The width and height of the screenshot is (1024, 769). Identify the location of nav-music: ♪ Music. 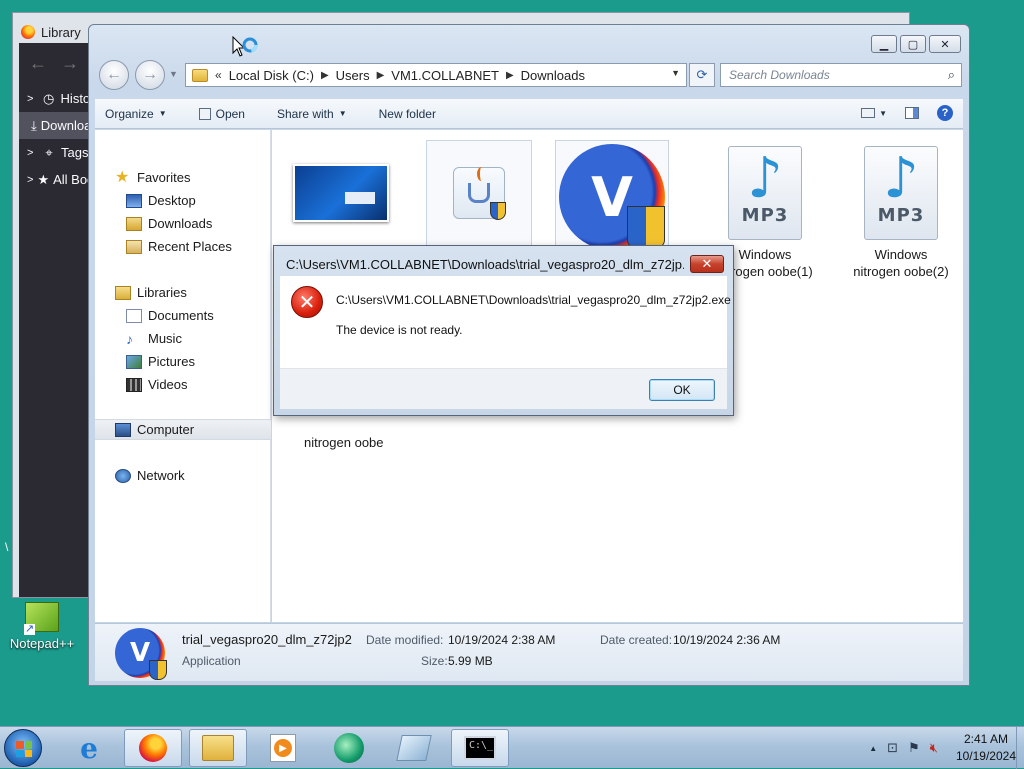
(183, 338).